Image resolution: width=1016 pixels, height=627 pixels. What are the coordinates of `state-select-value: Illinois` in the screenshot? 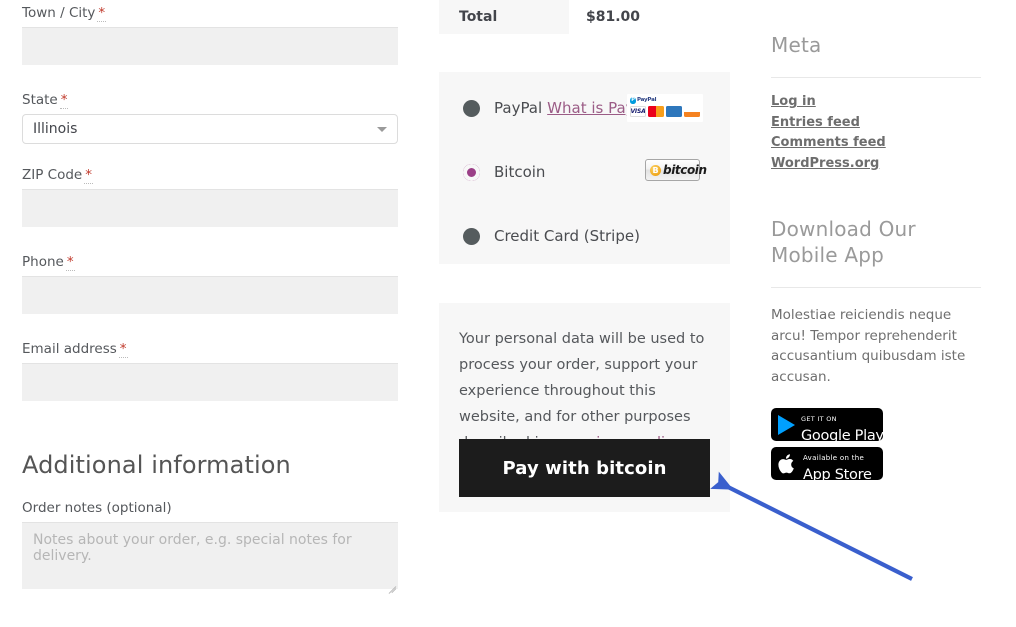 It's located at (210, 129).